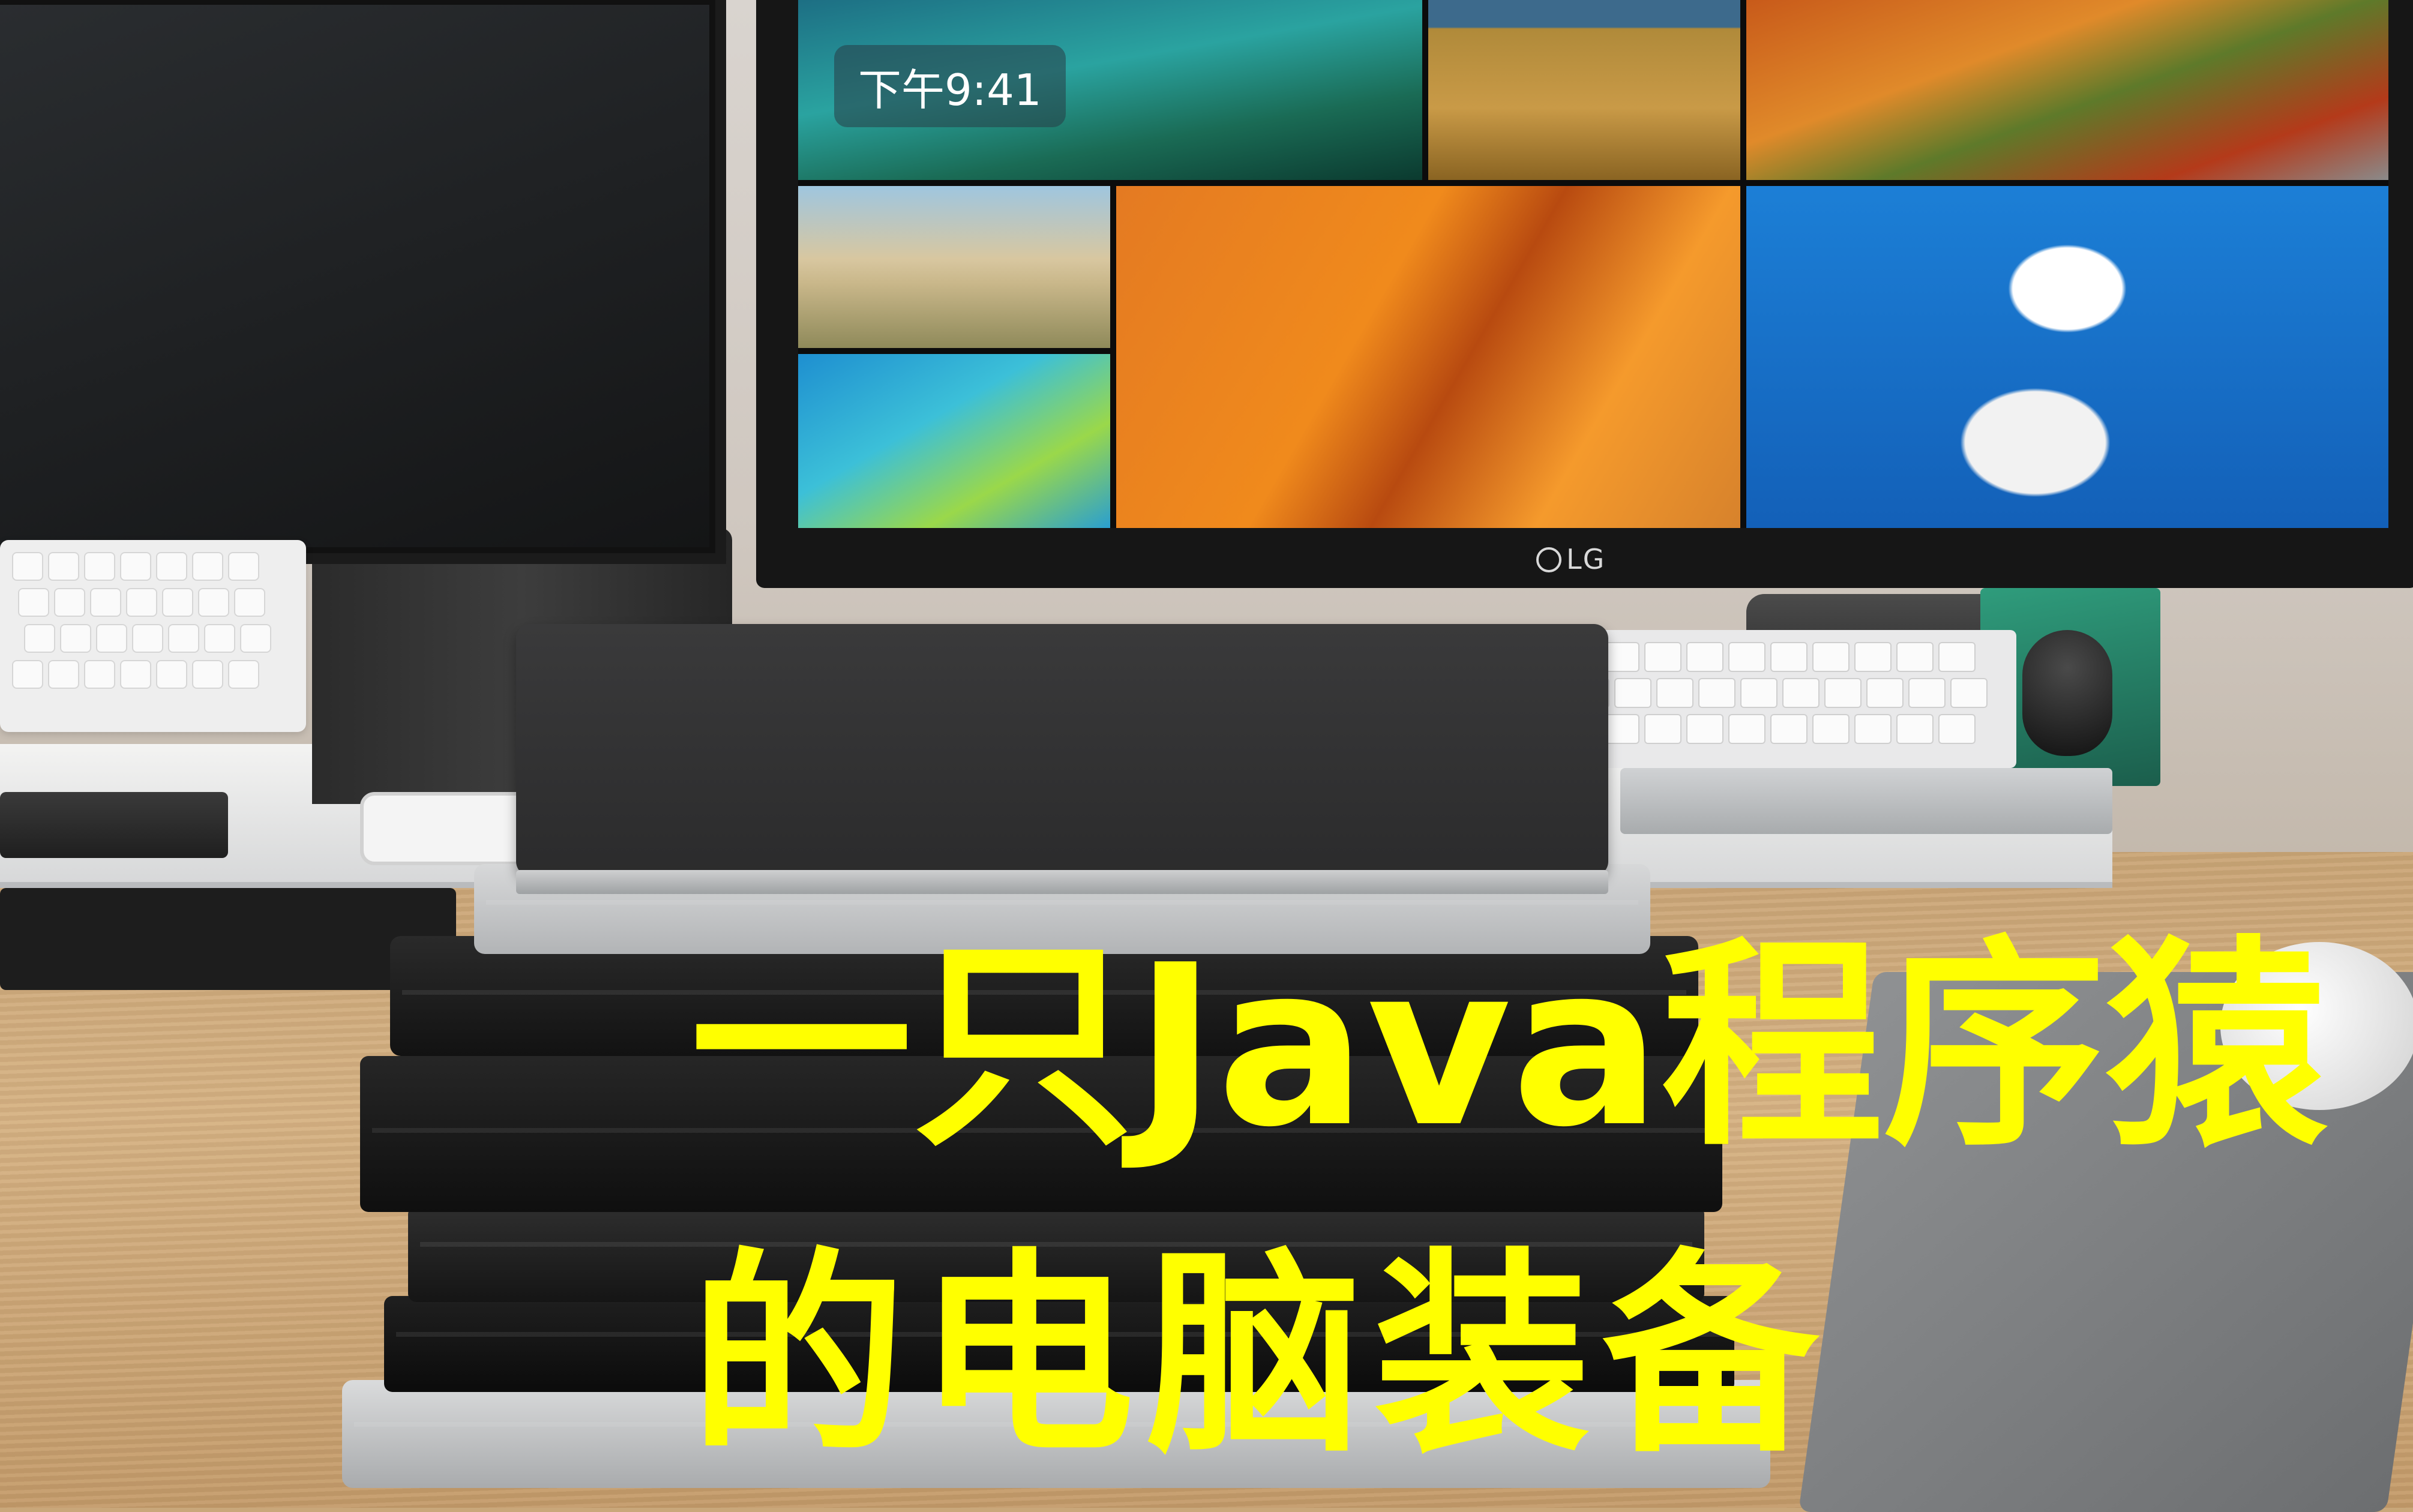 This screenshot has width=2413, height=1512. Describe the element at coordinates (1584, 90) in the screenshot. I see `wallpaper-tile-lions` at that location.